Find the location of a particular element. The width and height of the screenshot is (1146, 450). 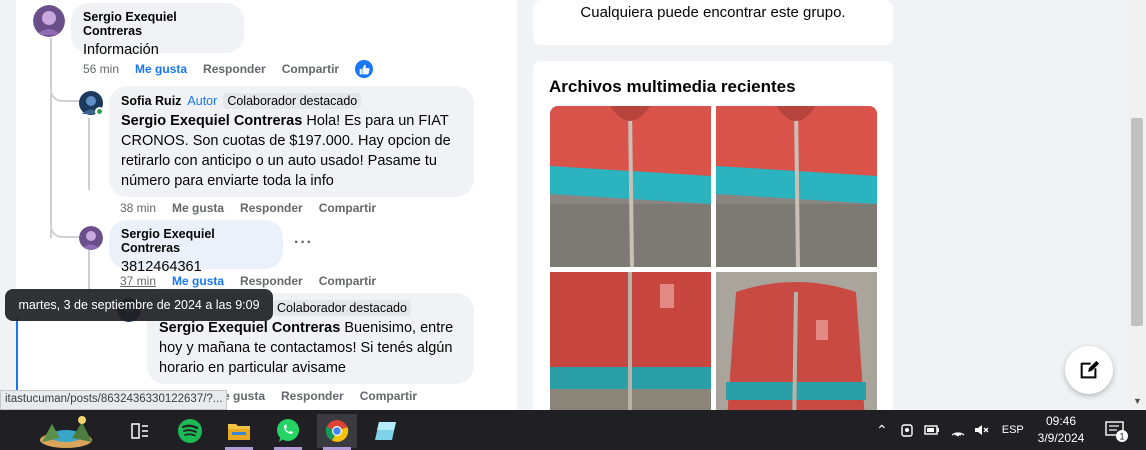

whatsapp-button is located at coordinates (288, 432).